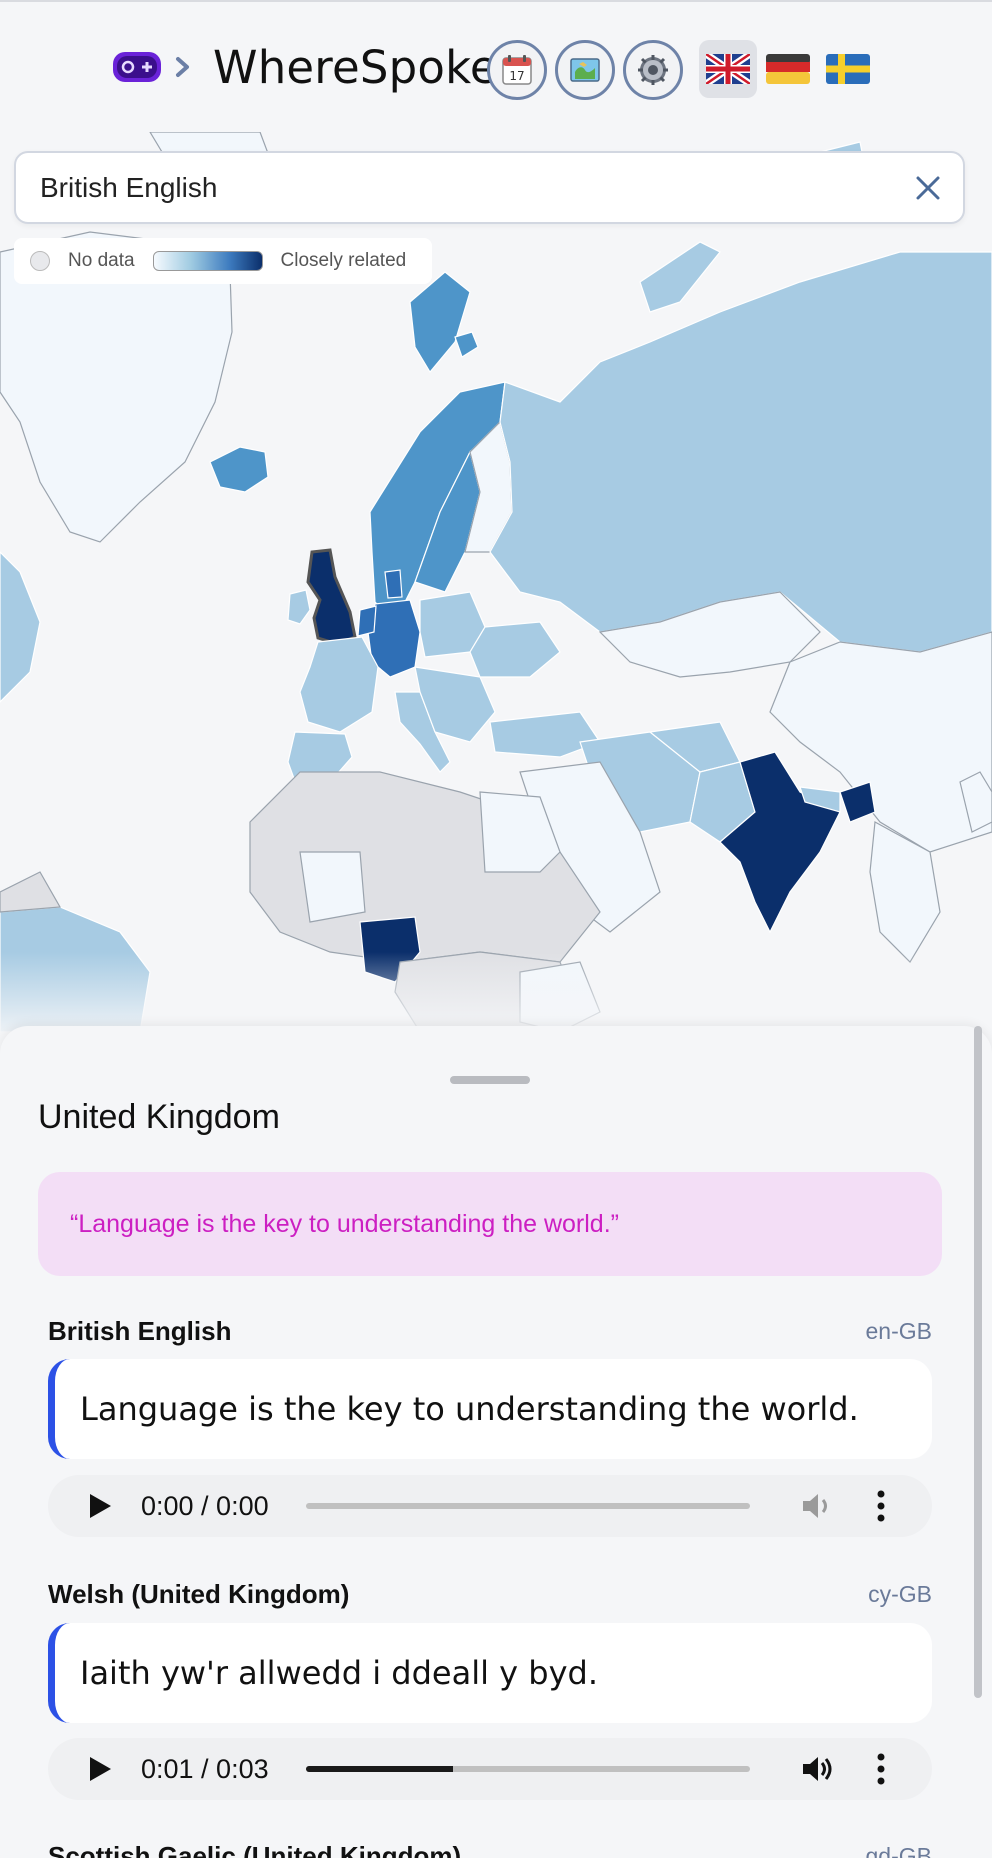  What do you see at coordinates (900, 1594) in the screenshot?
I see `language-code: cy-GB` at bounding box center [900, 1594].